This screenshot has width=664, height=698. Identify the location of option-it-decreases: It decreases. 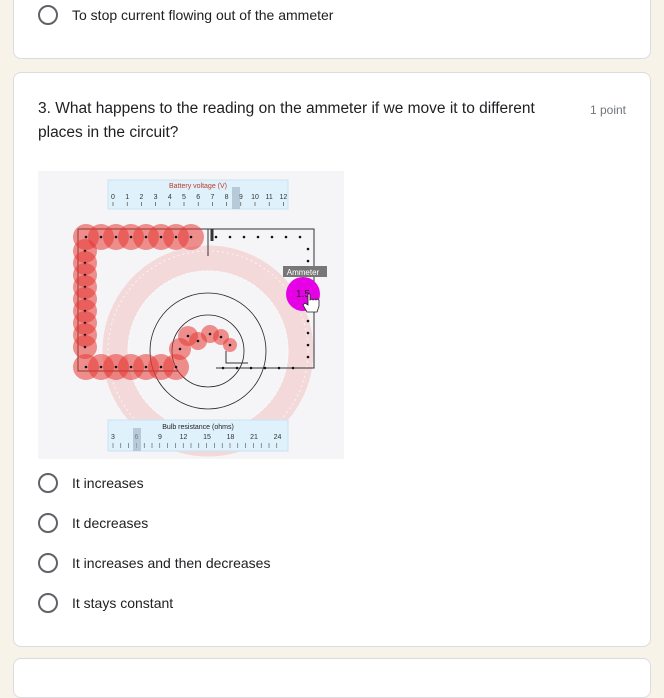
(93, 523).